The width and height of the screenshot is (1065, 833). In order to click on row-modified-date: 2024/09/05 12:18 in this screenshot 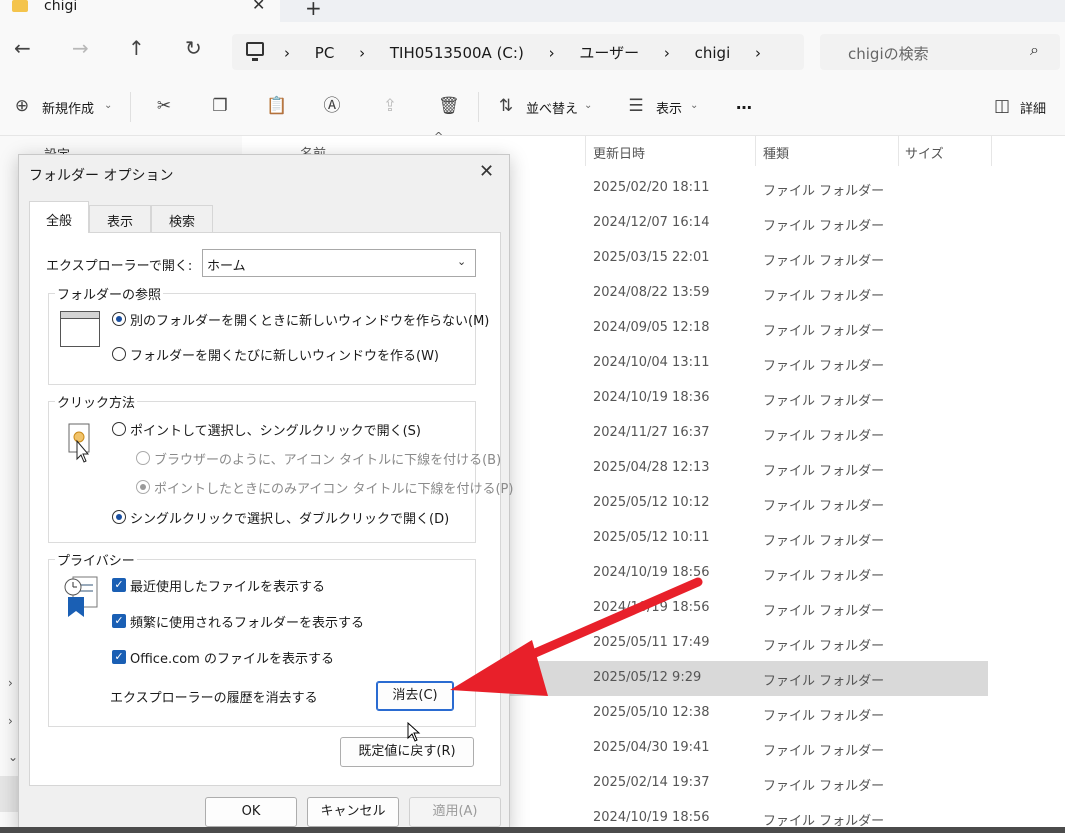, I will do `click(651, 327)`.